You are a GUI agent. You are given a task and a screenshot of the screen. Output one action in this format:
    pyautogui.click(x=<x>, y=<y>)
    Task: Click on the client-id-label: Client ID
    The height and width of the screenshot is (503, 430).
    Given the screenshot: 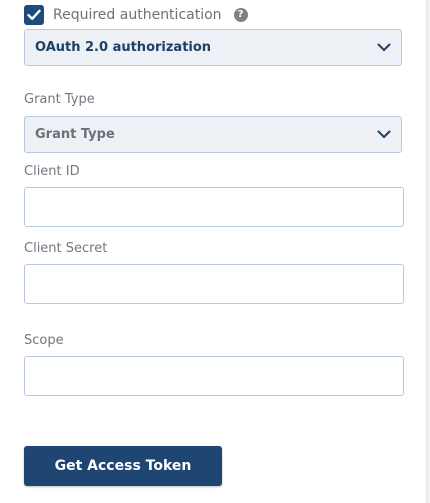 What is the action you would take?
    pyautogui.click(x=52, y=171)
    